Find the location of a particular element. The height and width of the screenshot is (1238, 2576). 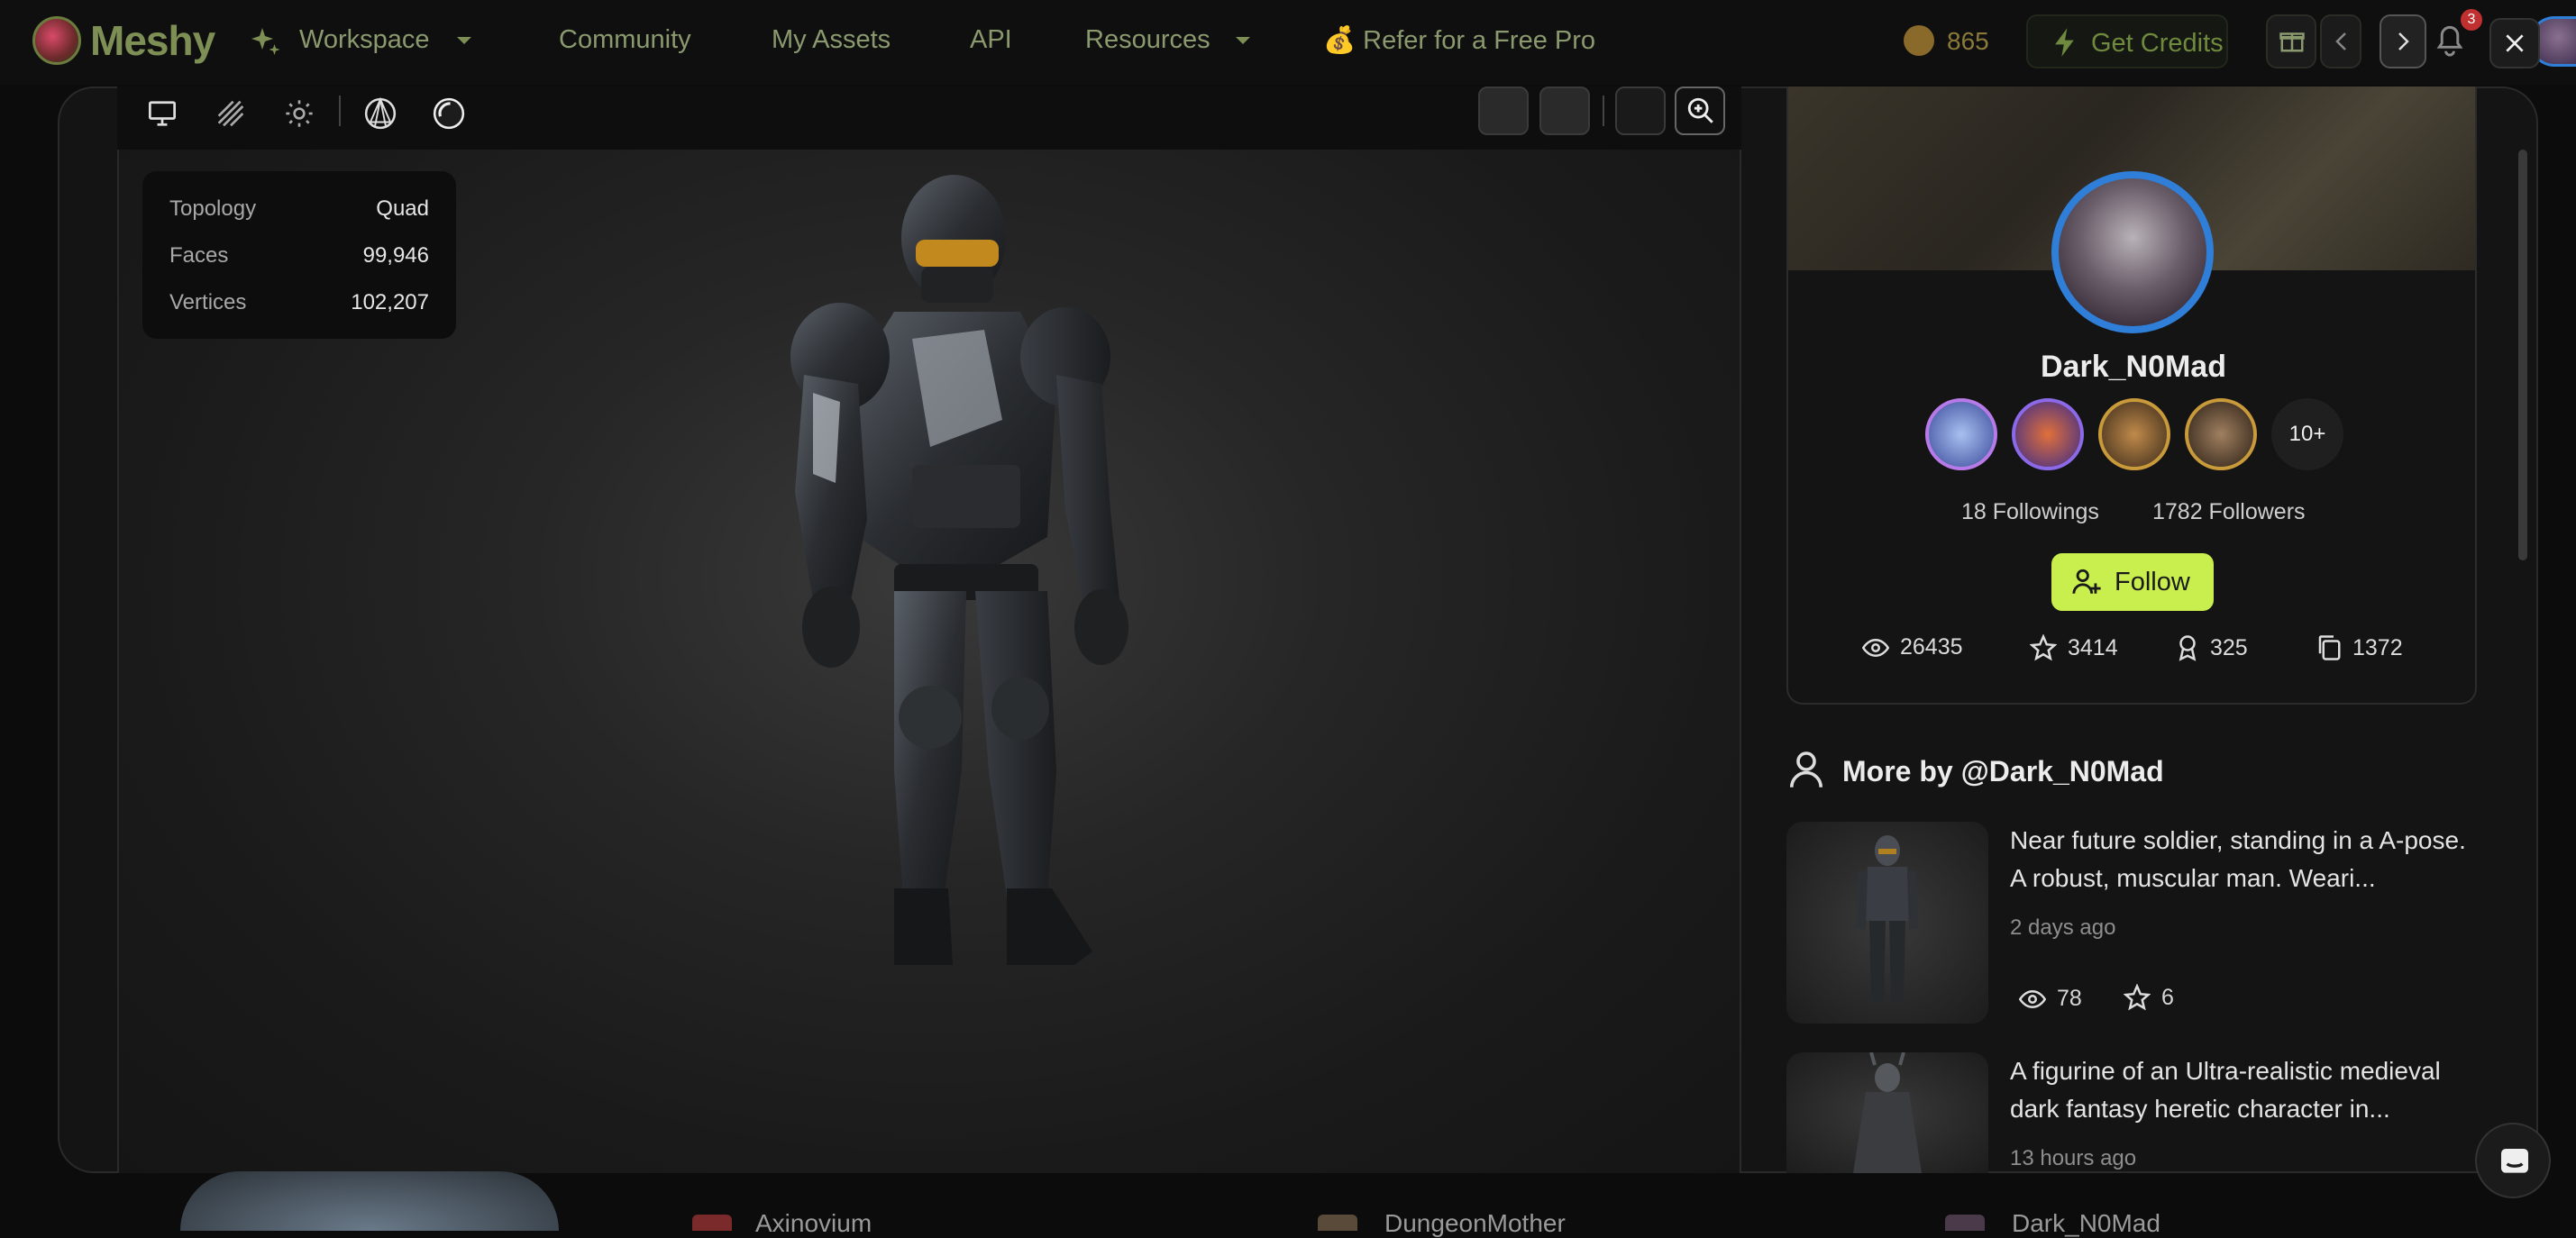

chevron-left-icon is located at coordinates (2342, 41).